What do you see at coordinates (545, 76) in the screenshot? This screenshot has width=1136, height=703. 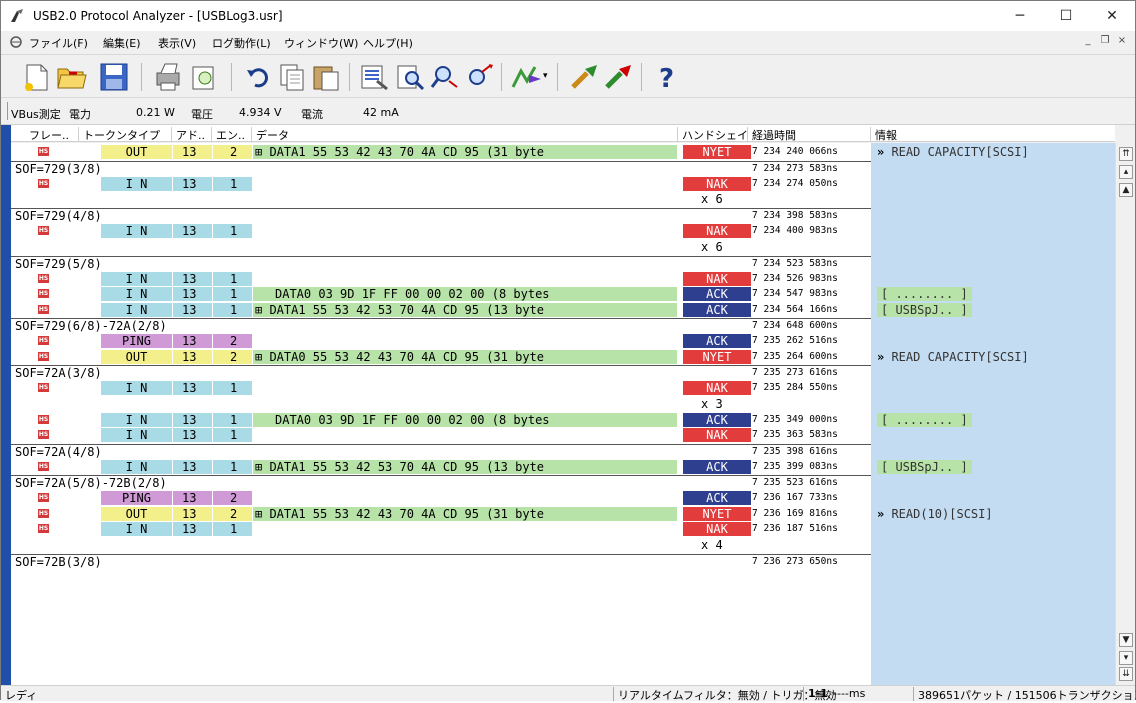 I see `trigger-dropdown-arrow: ▾` at bounding box center [545, 76].